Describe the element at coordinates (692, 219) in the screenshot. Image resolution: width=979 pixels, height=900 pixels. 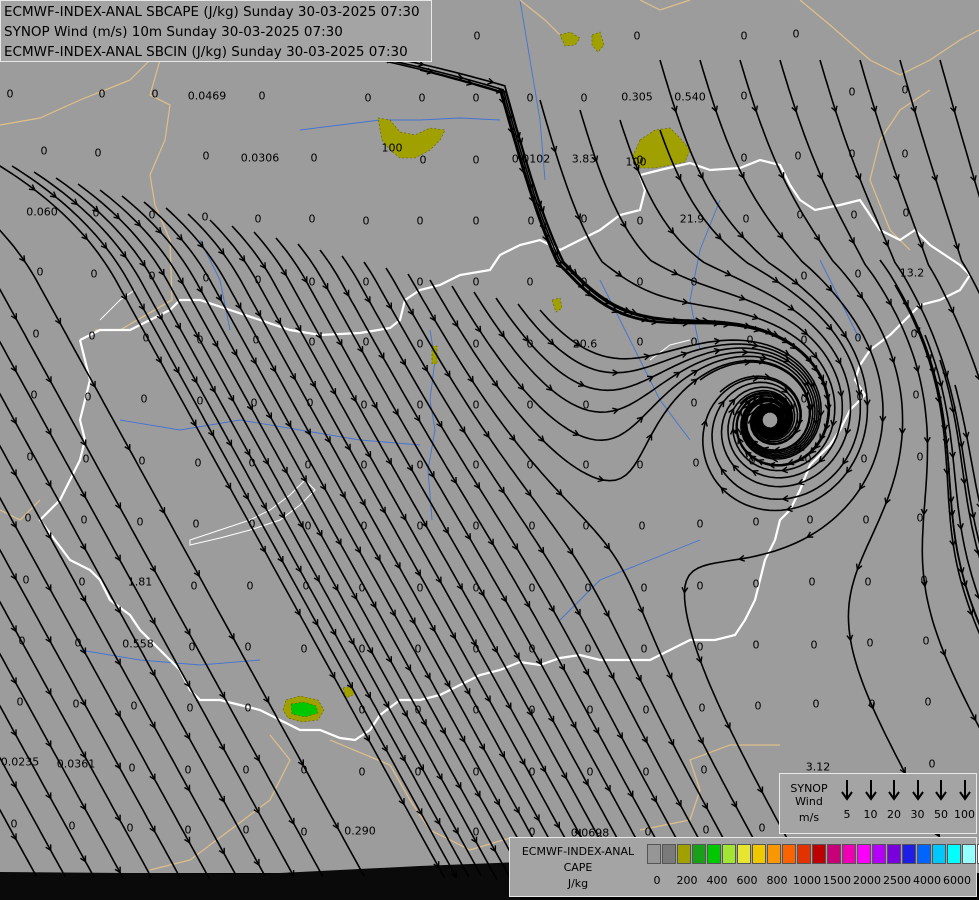
I see `station-value: 21.9` at that location.